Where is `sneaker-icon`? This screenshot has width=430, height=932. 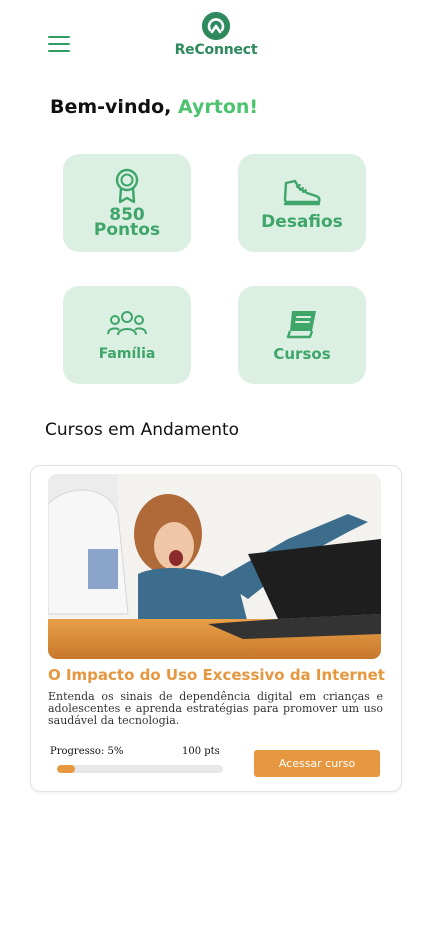 sneaker-icon is located at coordinates (302, 192).